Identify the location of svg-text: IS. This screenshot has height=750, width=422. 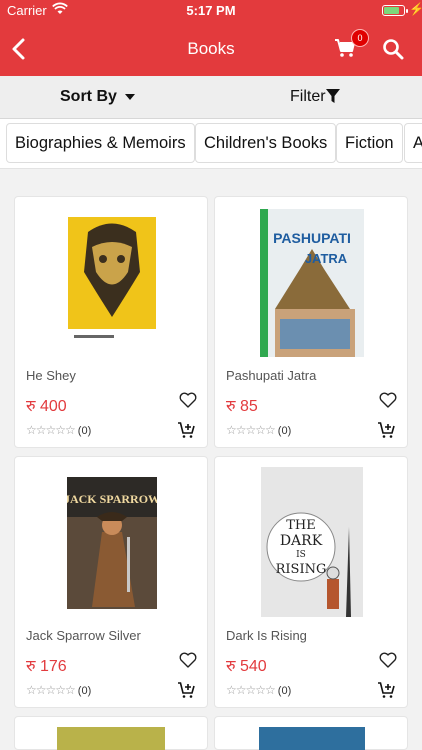
(301, 555).